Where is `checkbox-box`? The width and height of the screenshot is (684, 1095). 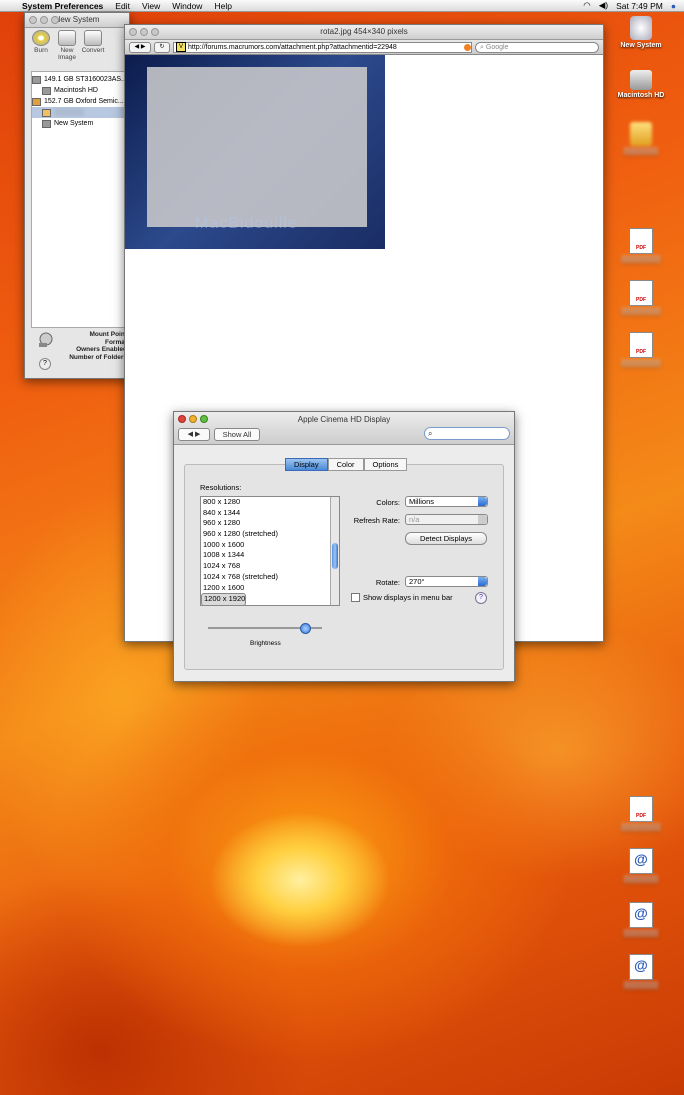
checkbox-box is located at coordinates (355, 597).